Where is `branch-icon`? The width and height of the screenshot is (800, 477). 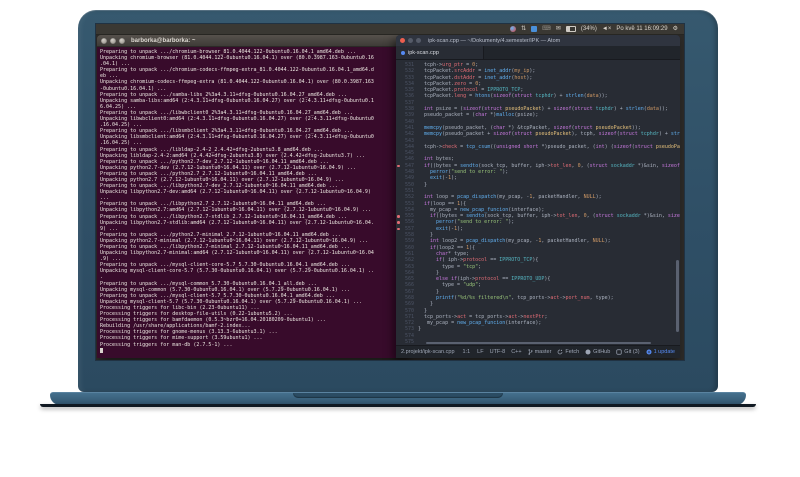 branch-icon is located at coordinates (530, 352).